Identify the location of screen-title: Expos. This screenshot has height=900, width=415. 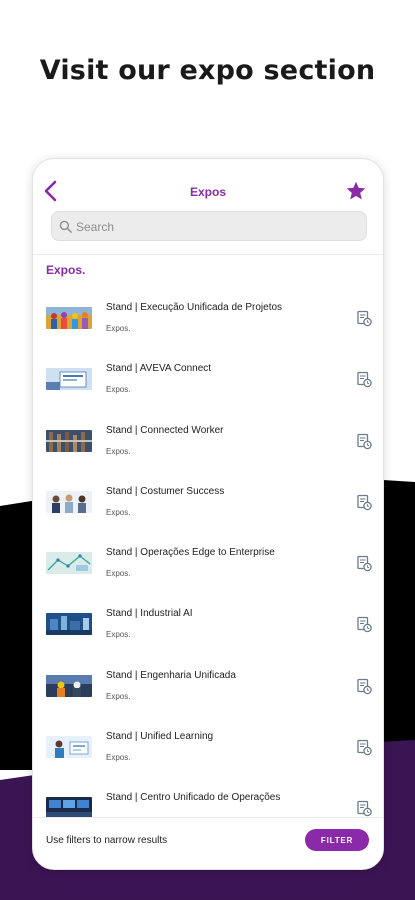
(207, 192).